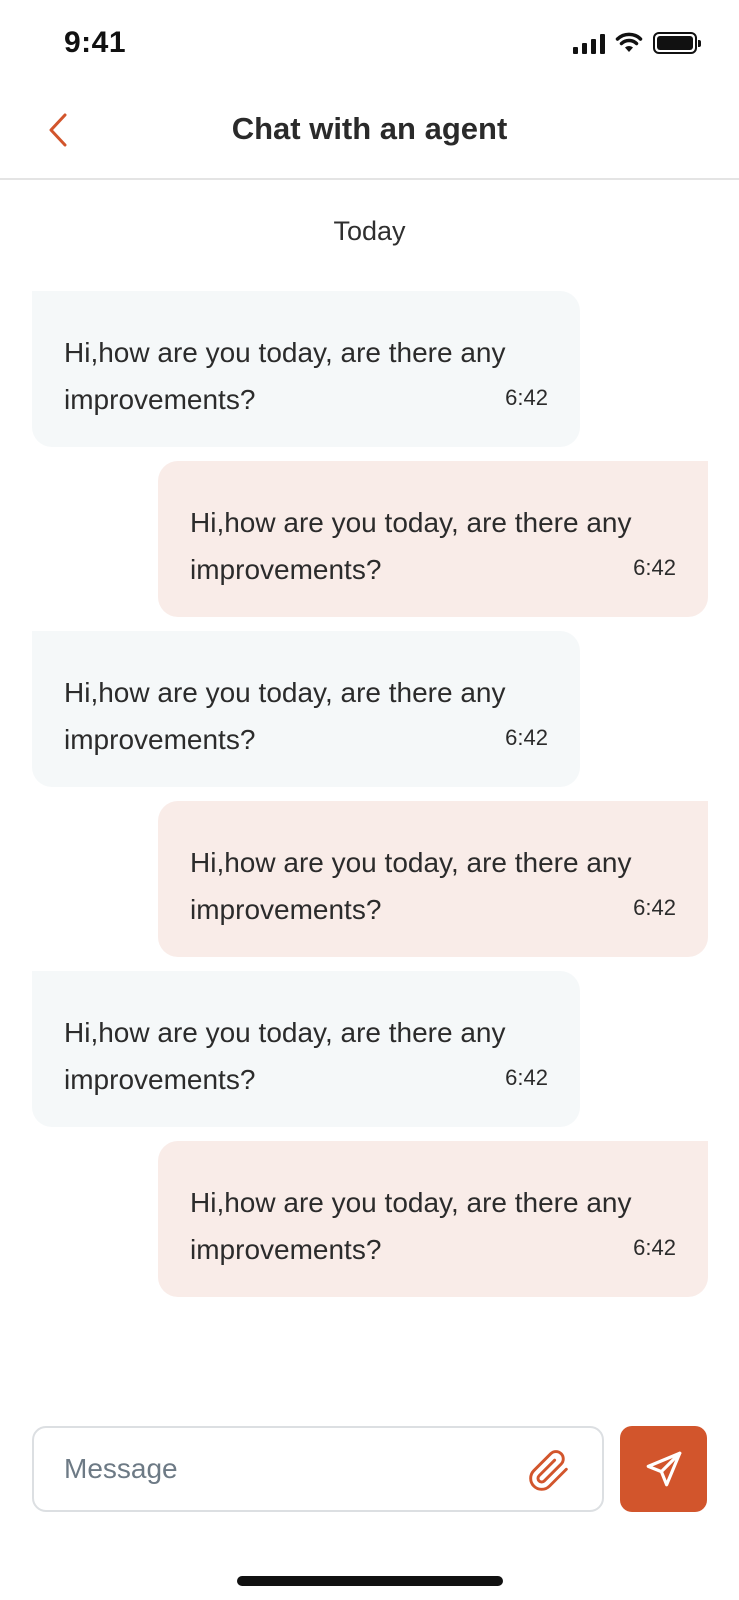 This screenshot has height=1600, width=739. What do you see at coordinates (589, 43) in the screenshot?
I see `signal-icon` at bounding box center [589, 43].